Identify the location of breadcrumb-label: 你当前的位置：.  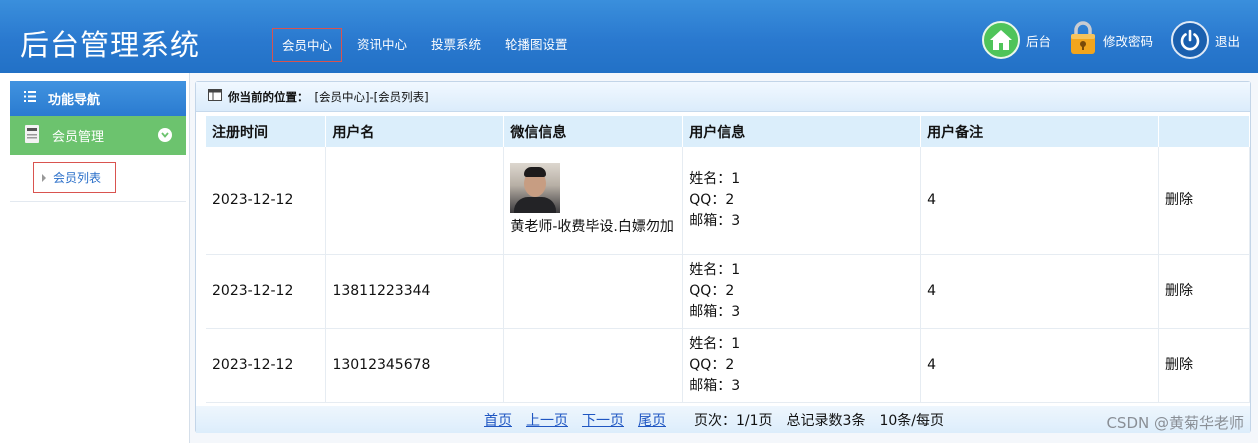
(268, 96).